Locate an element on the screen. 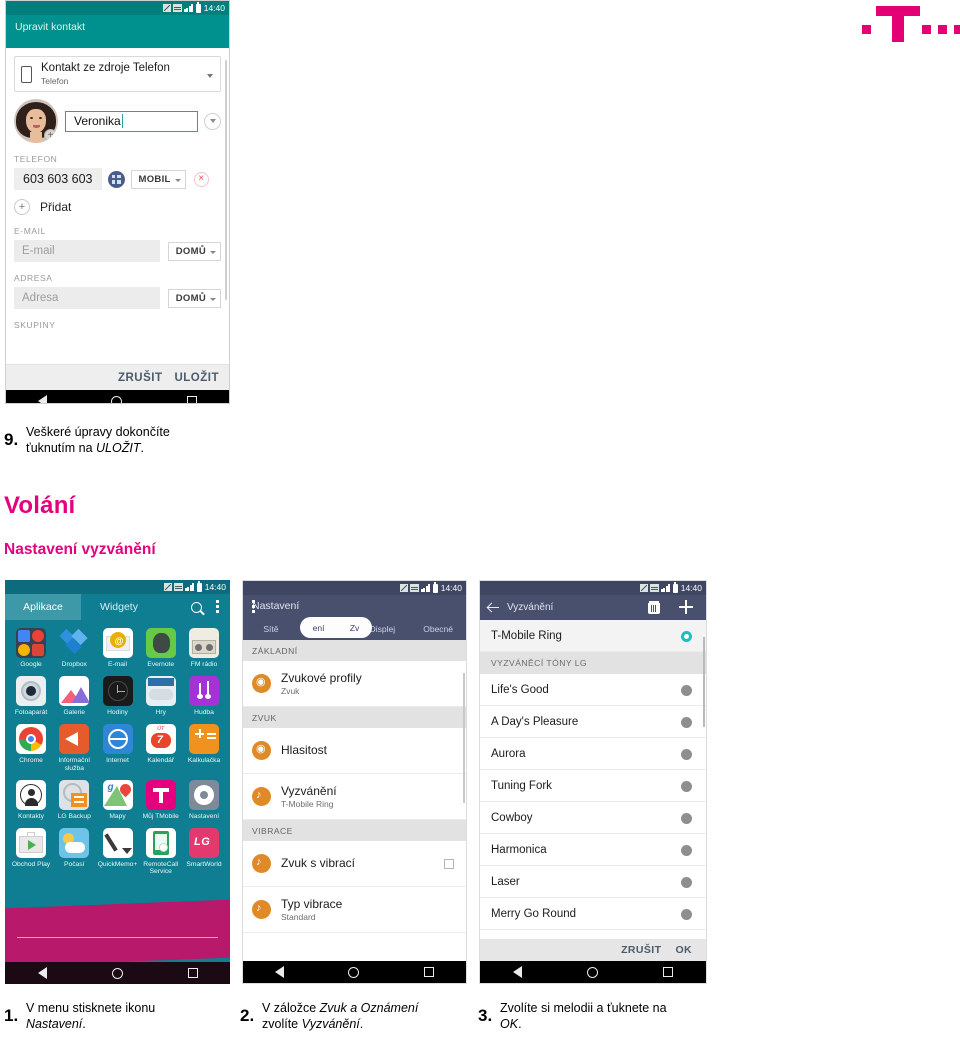 The image size is (960, 1037). app-item: Evernote is located at coordinates (161, 648).